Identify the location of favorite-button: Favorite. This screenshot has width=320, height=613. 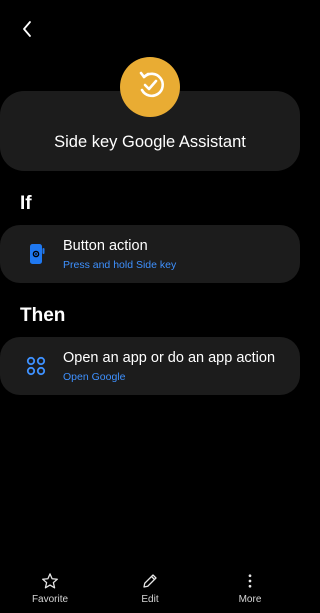
(50, 589).